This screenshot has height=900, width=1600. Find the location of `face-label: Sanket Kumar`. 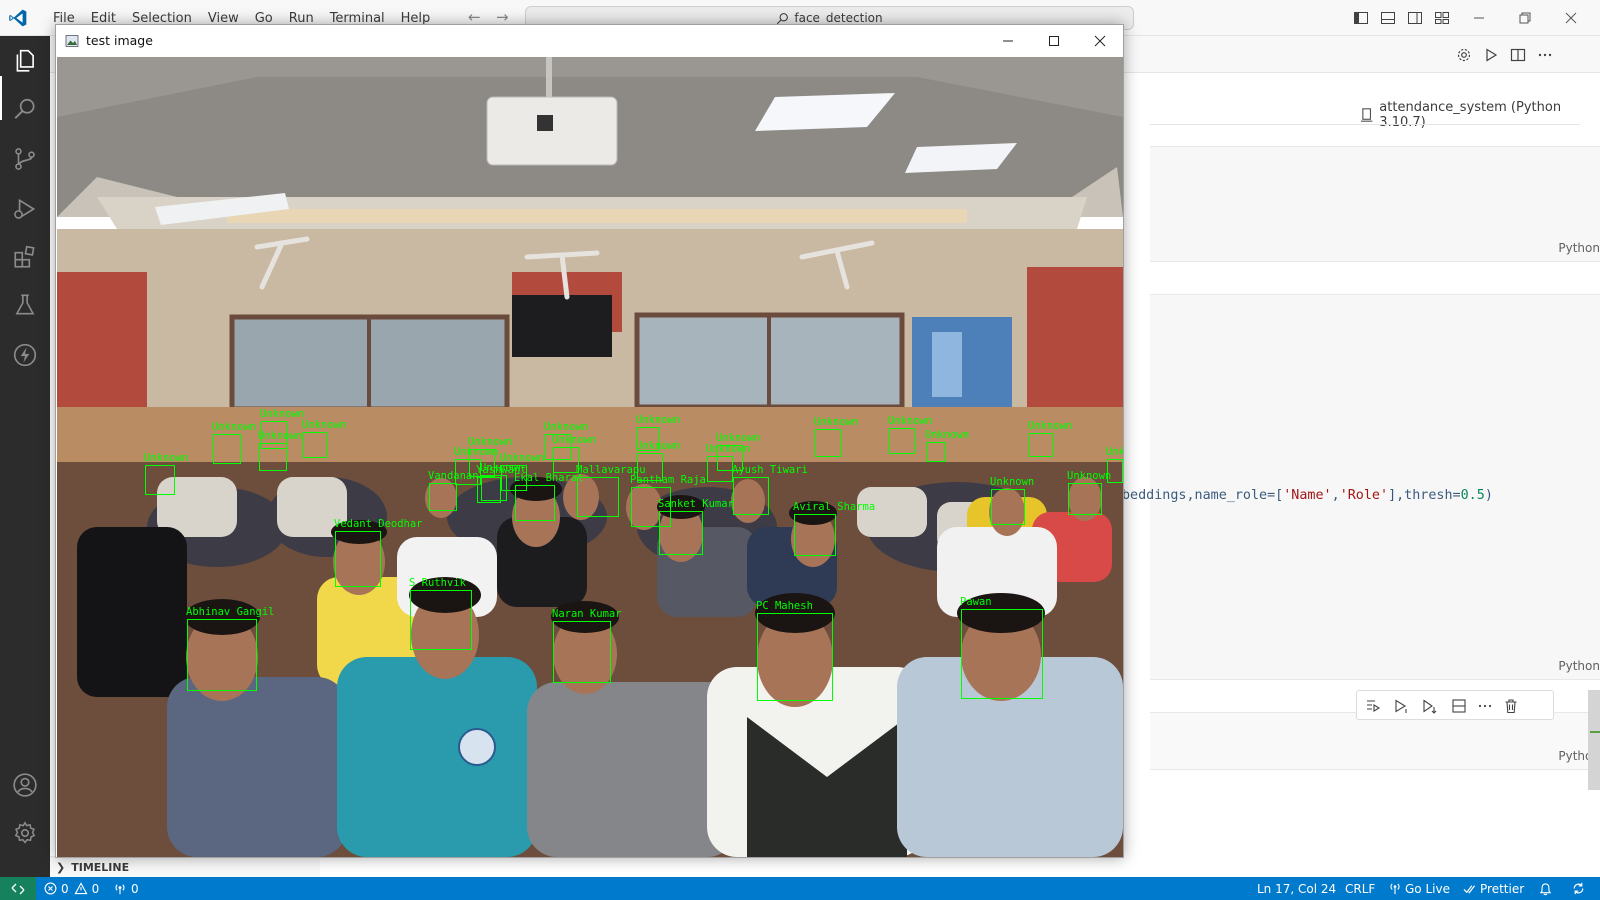

face-label: Sanket Kumar is located at coordinates (696, 504).